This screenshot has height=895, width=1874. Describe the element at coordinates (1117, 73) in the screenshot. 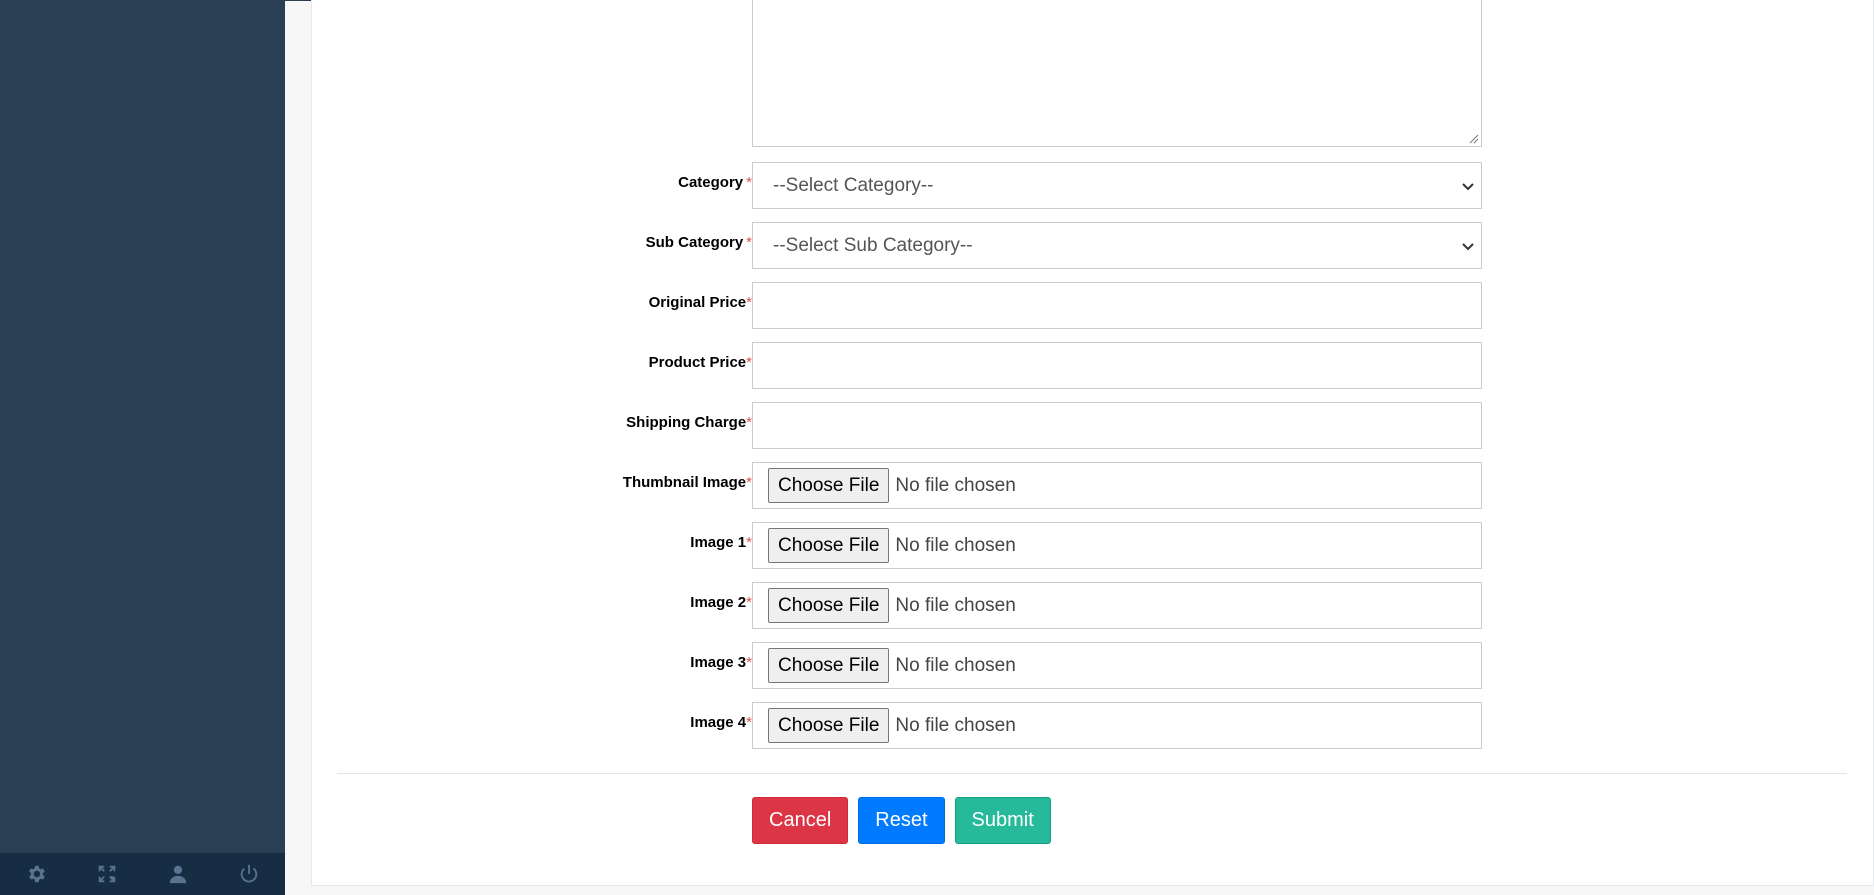

I see `description-textarea` at that location.